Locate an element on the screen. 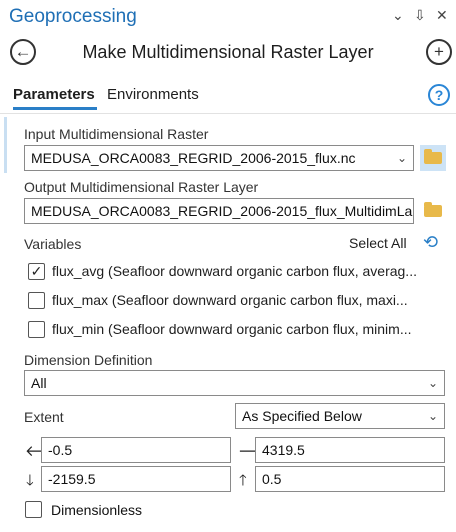 This screenshot has width=456, height=532. active-tab-indicator is located at coordinates (55, 108).